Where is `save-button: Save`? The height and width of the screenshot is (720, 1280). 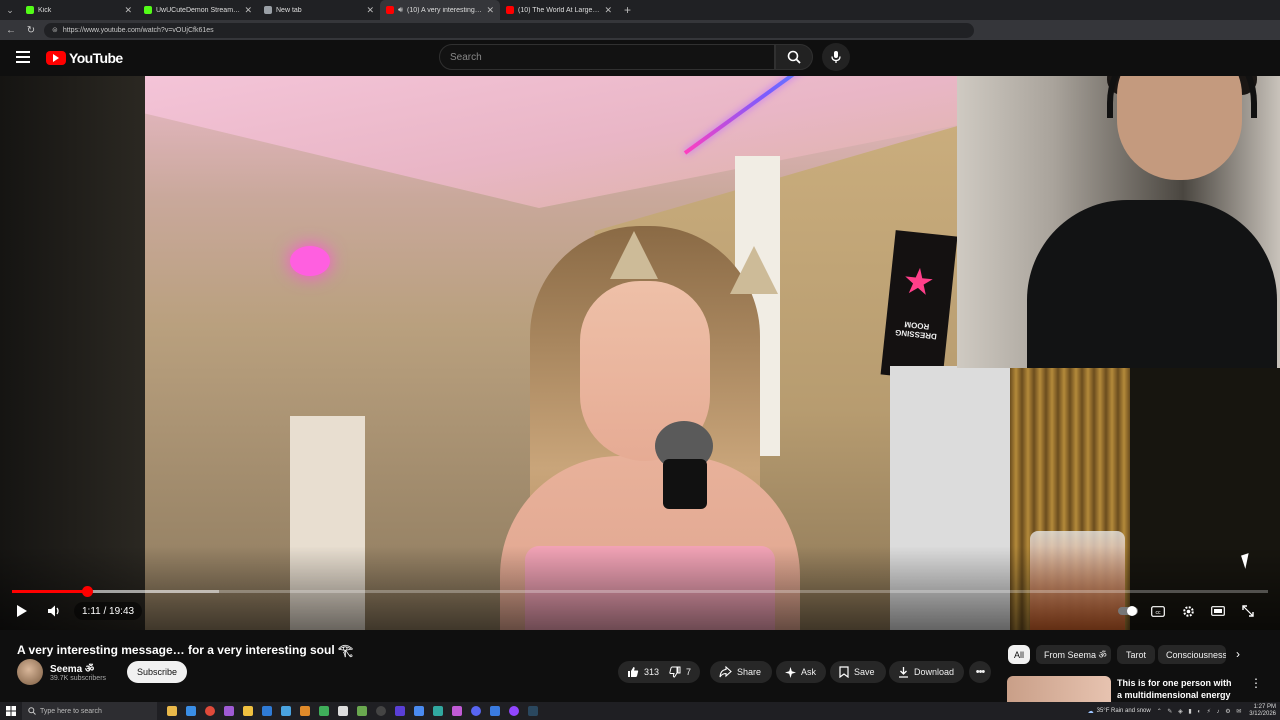 save-button: Save is located at coordinates (858, 672).